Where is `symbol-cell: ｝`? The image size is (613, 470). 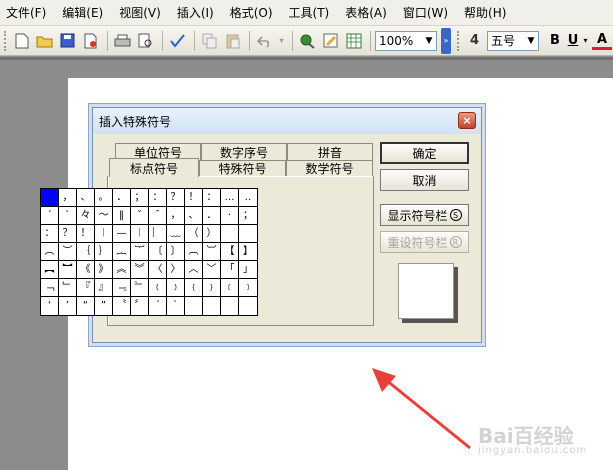 symbol-cell: ｝ is located at coordinates (104, 252).